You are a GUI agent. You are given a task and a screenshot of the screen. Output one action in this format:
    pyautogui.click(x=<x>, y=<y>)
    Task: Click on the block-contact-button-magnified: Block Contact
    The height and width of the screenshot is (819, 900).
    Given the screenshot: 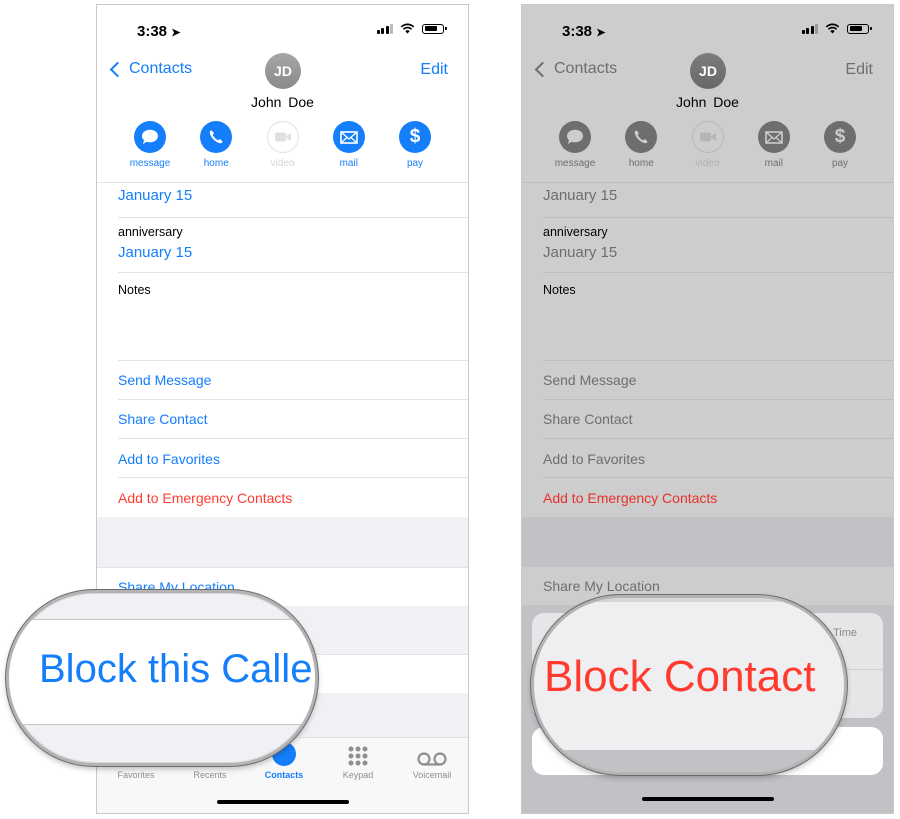 What is the action you would take?
    pyautogui.click(x=679, y=677)
    